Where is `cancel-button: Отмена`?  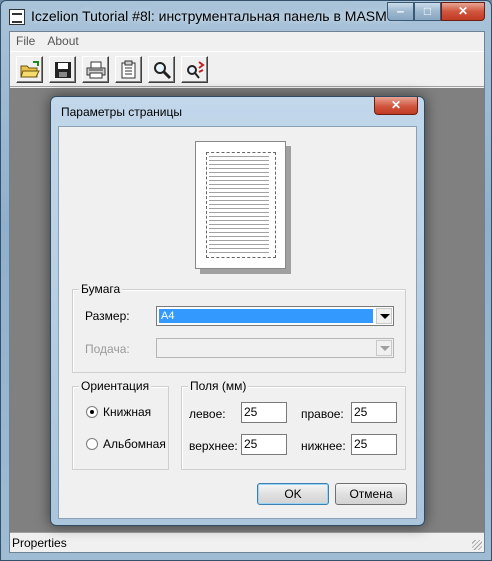
cancel-button: Отмена is located at coordinates (371, 494).